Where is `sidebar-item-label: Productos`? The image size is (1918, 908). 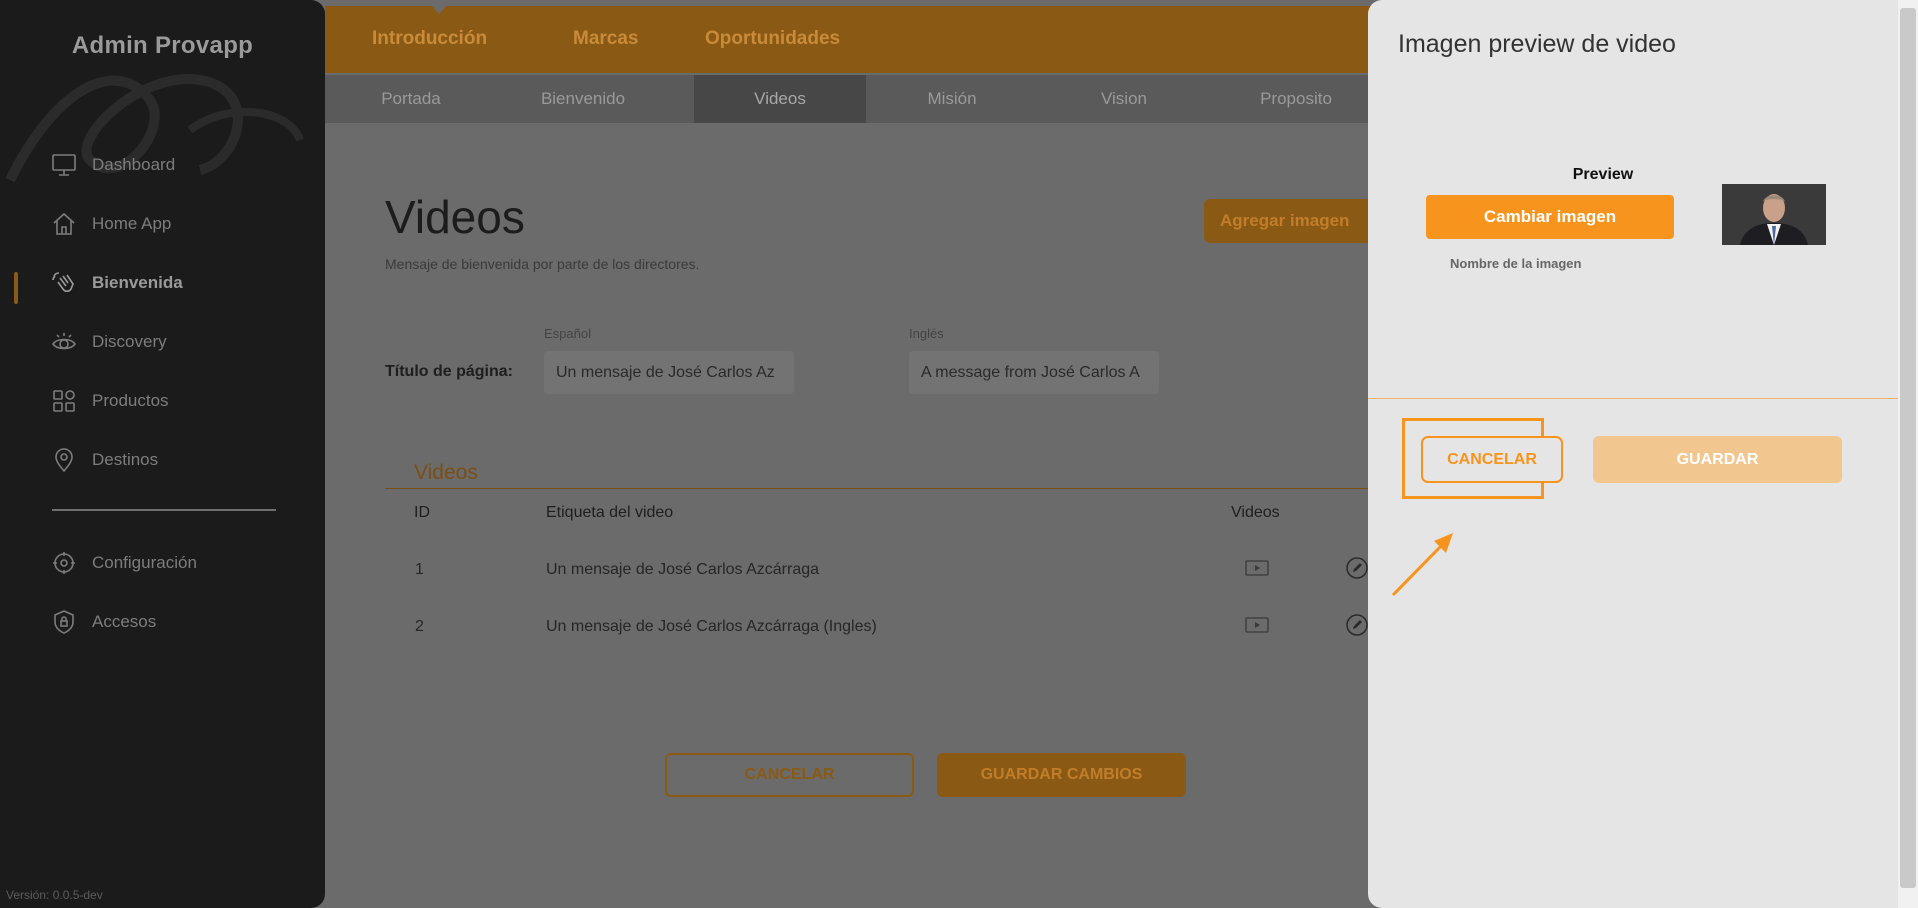
sidebar-item-label: Productos is located at coordinates (130, 400).